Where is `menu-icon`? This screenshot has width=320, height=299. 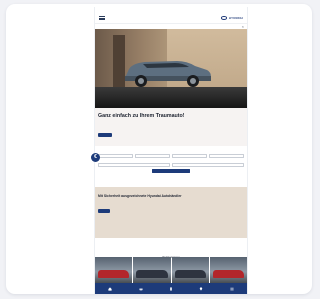 menu-icon is located at coordinates (232, 289).